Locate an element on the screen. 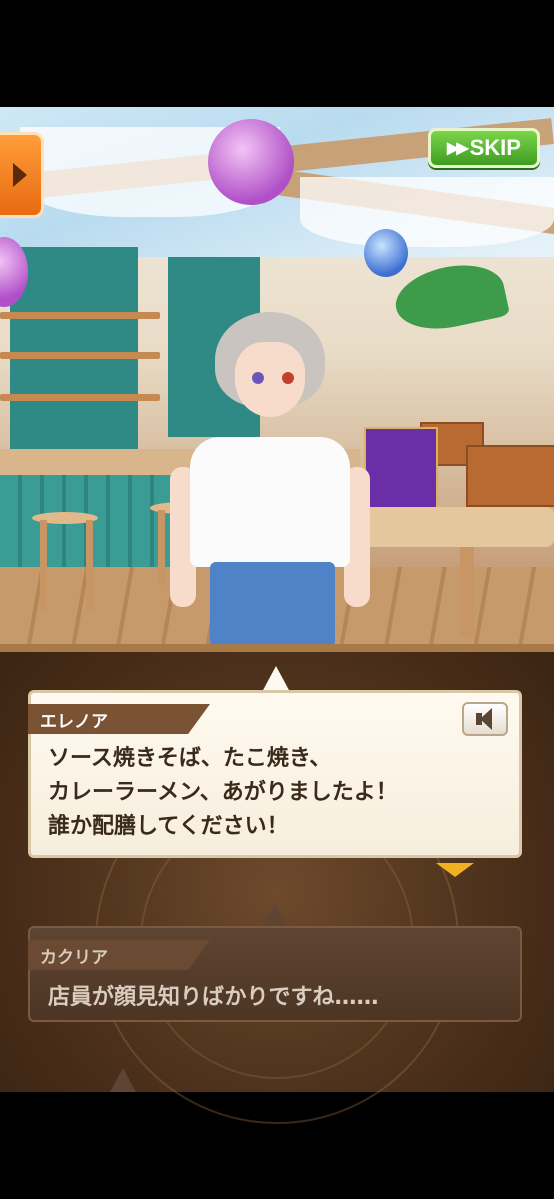 The image size is (554, 1199). skip-label: SKIP is located at coordinates (495, 147).